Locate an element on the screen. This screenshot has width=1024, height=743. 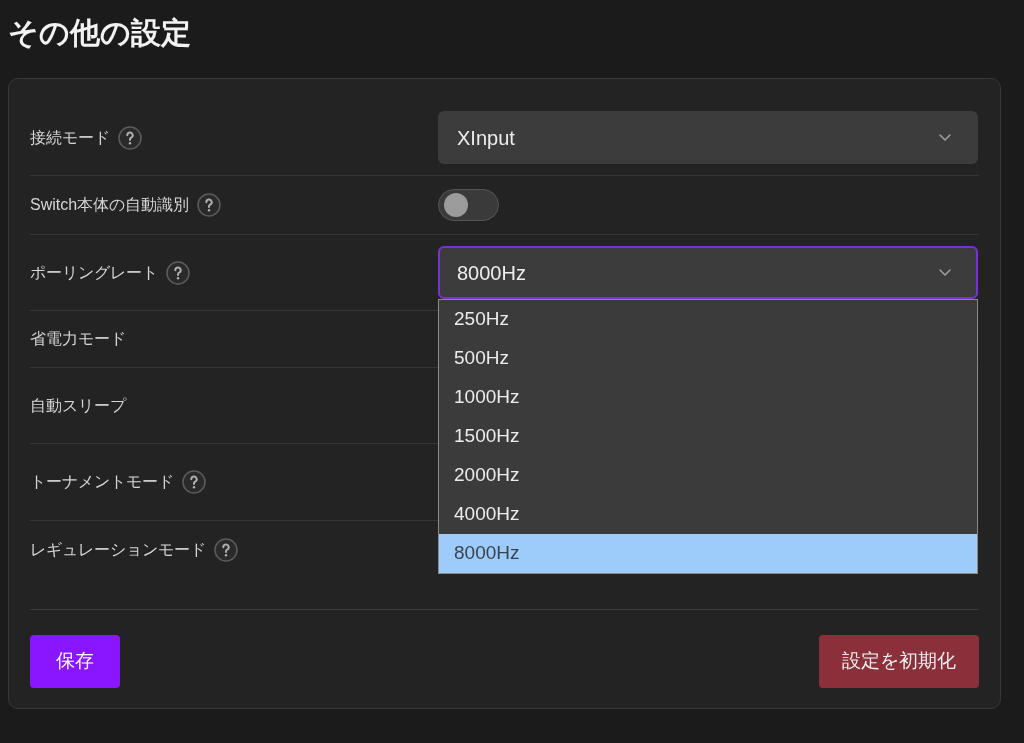
dropdown-option: 4000Hz is located at coordinates (708, 514).